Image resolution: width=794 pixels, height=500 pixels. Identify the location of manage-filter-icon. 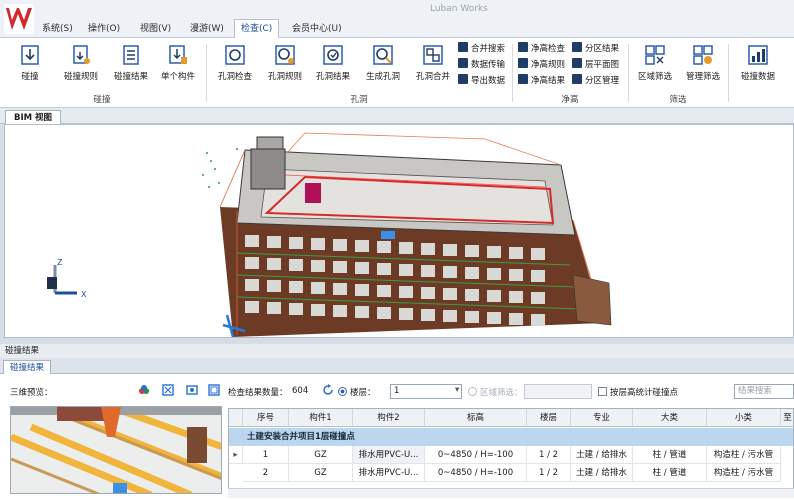
(703, 55).